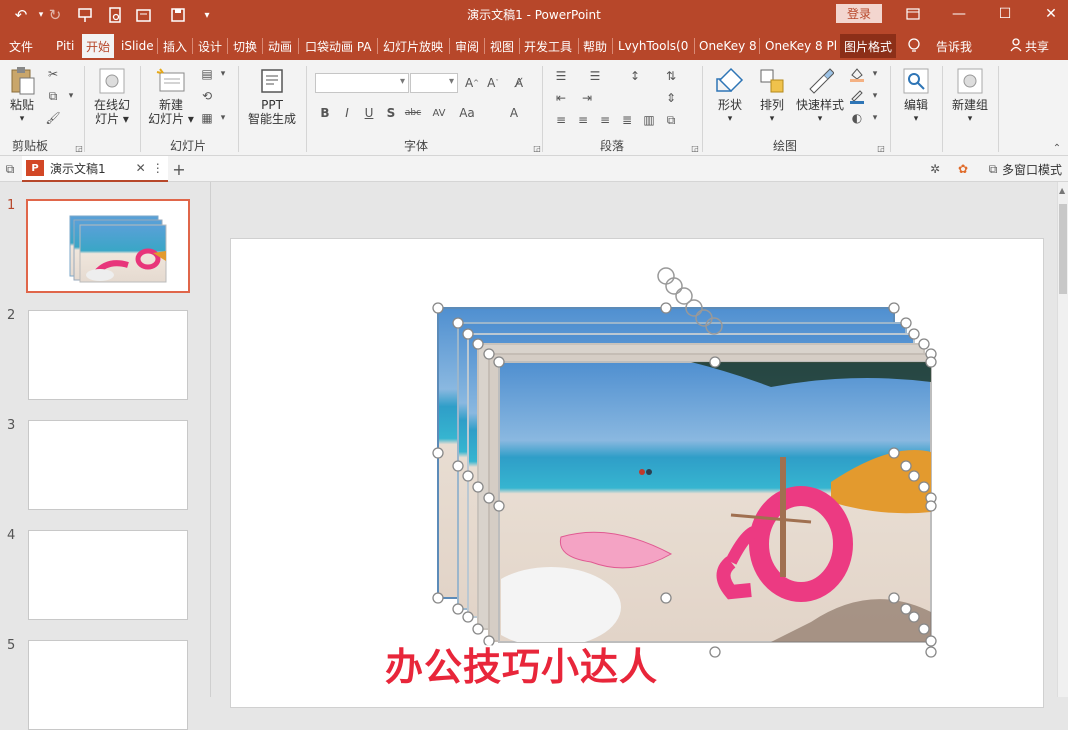 The height and width of the screenshot is (730, 1068). I want to click on bullets-icon: ☰, so click(561, 76).